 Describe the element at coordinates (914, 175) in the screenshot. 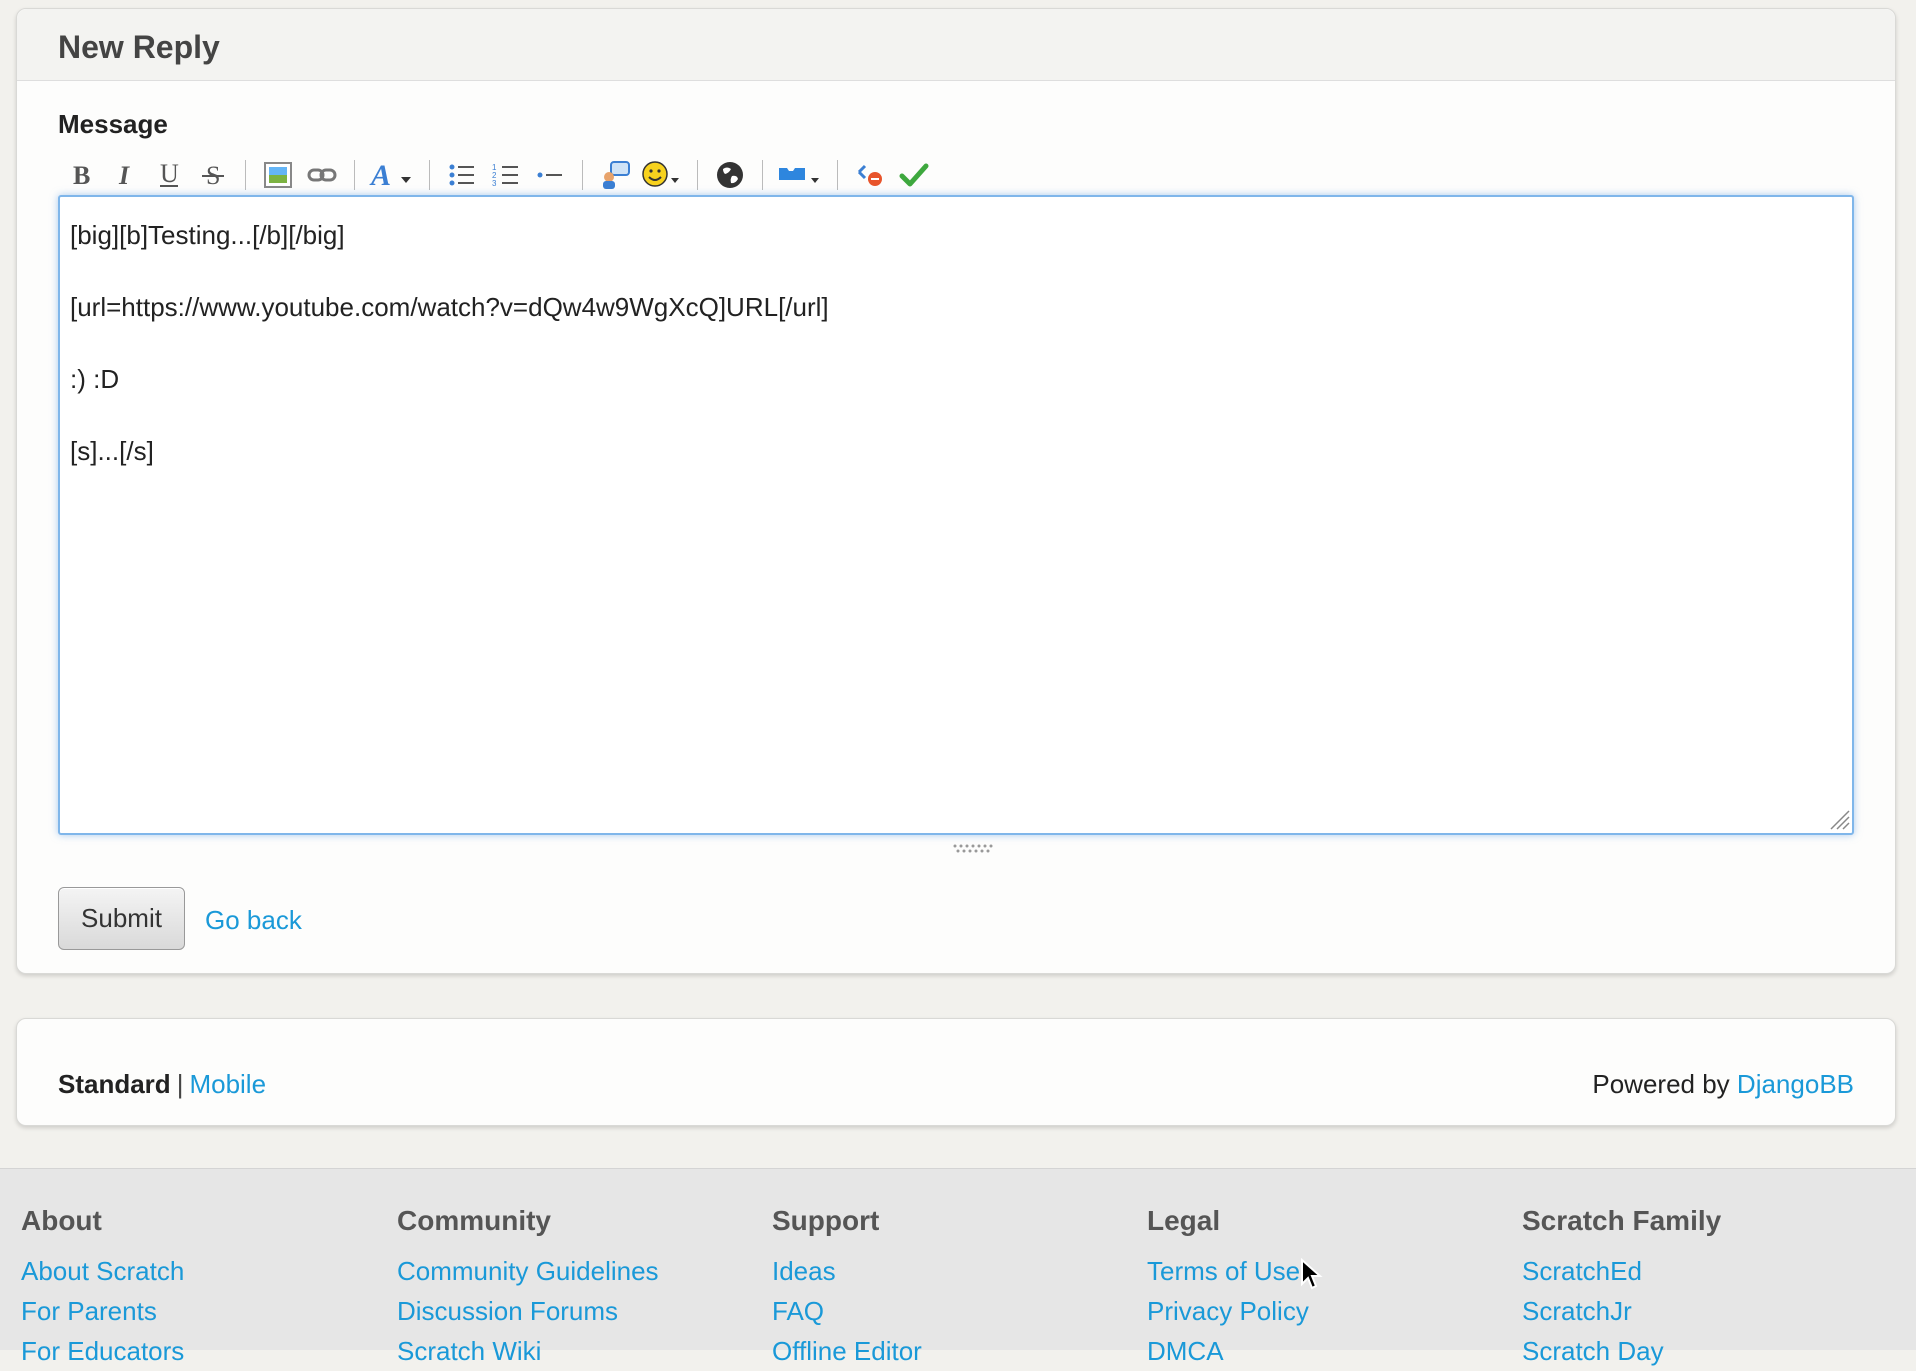

I see `preview-icon` at that location.